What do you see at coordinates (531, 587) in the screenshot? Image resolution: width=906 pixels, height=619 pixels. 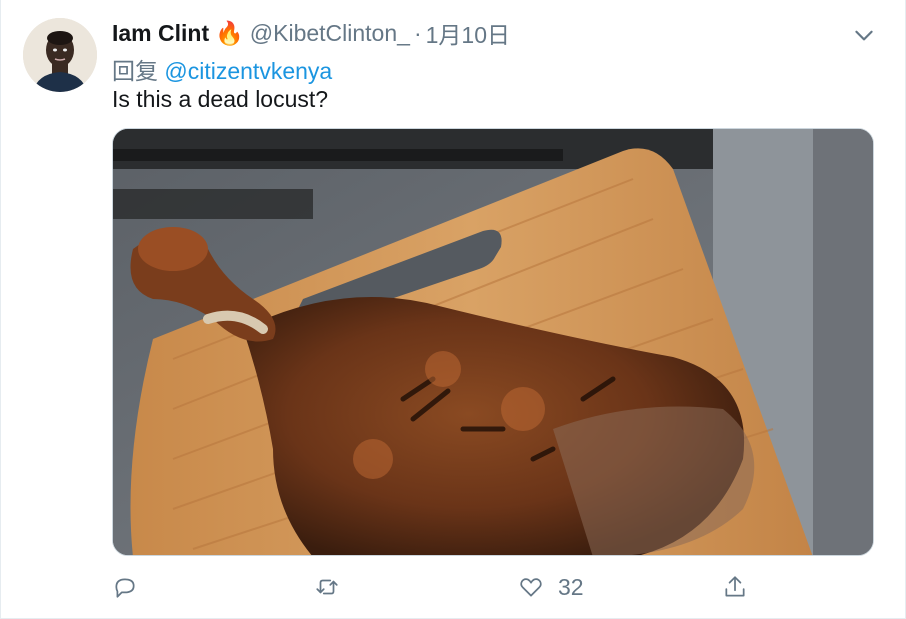 I see `heart-icon` at bounding box center [531, 587].